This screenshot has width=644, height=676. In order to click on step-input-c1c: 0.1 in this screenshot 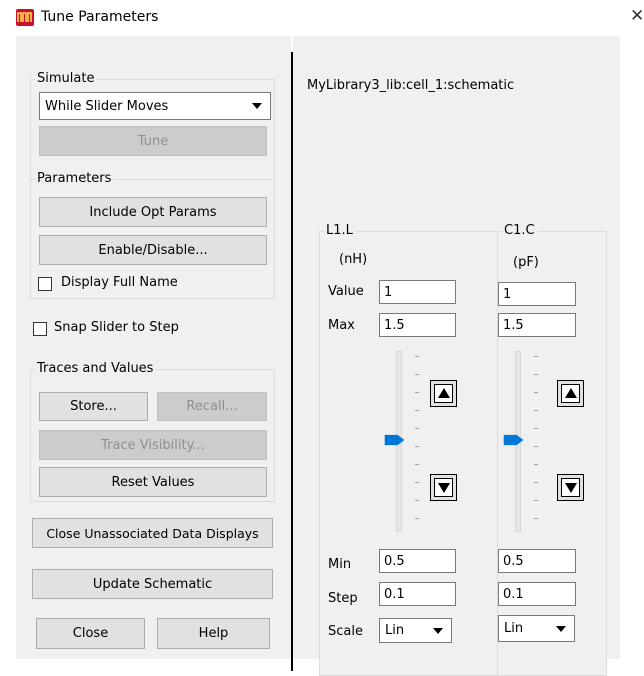, I will do `click(537, 594)`.